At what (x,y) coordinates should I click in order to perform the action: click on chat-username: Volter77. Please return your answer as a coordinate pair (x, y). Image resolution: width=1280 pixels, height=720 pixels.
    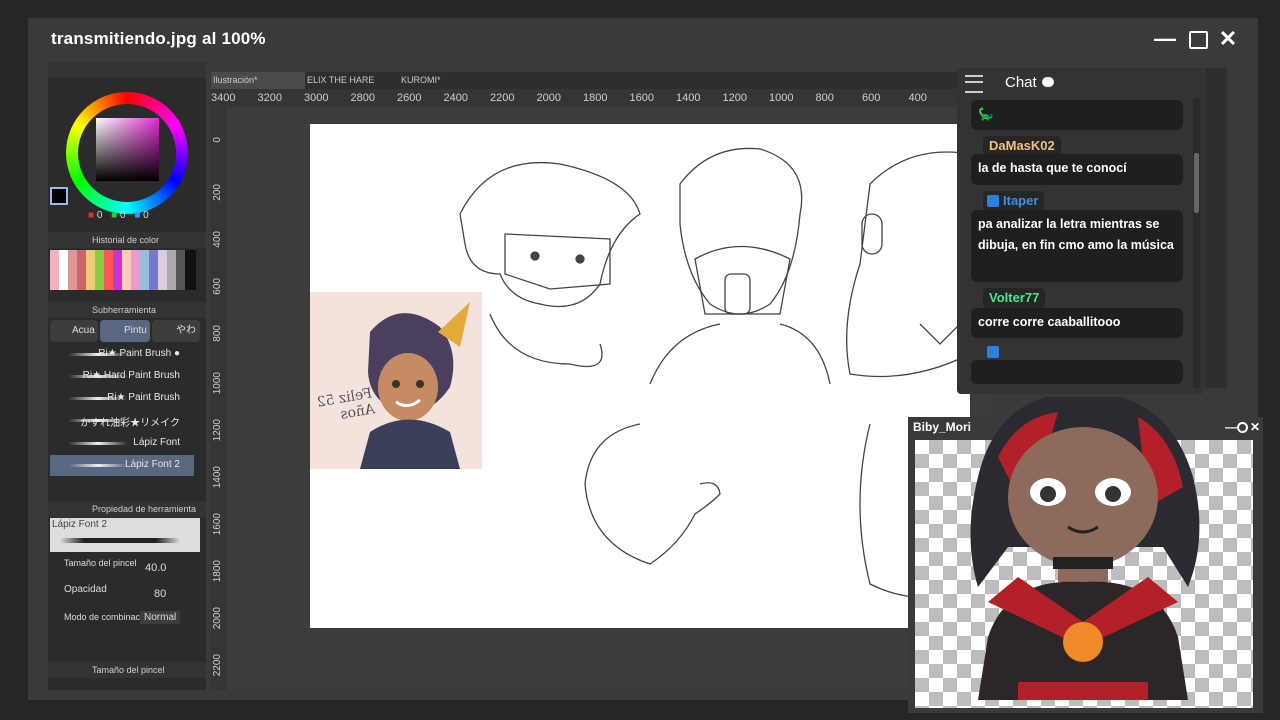
    Looking at the image, I should click on (1014, 298).